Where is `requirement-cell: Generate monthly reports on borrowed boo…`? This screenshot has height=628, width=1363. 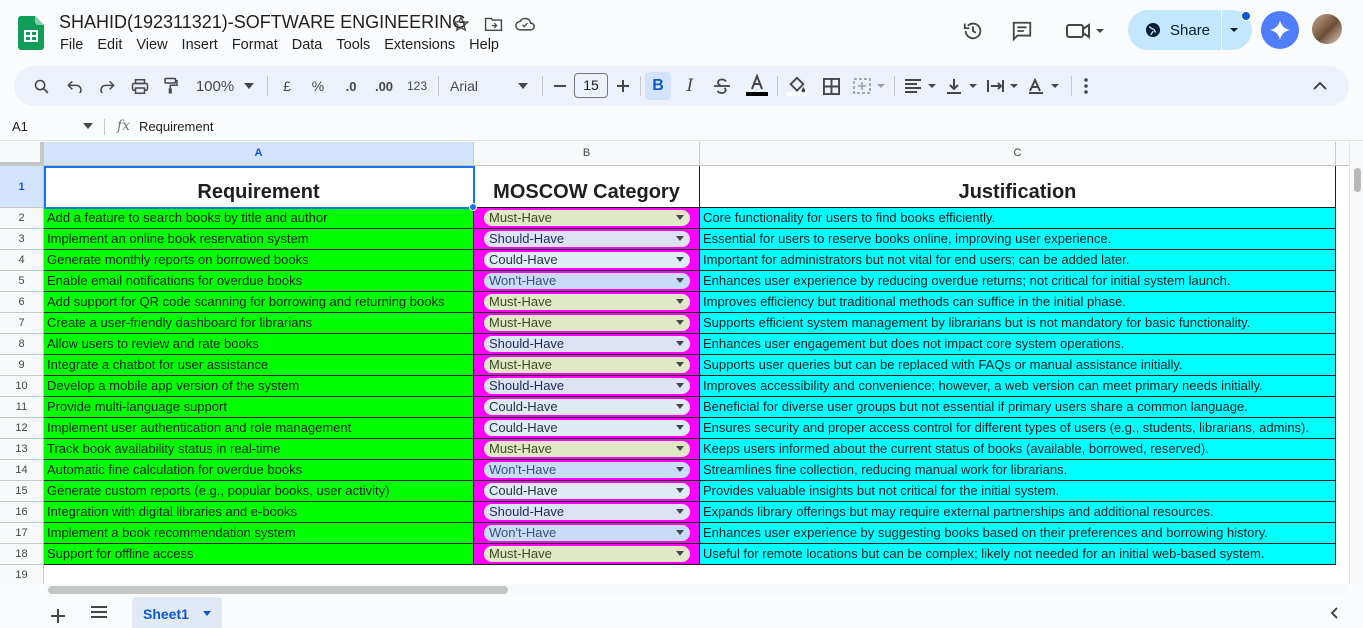 requirement-cell: Generate monthly reports on borrowed boo… is located at coordinates (259, 260).